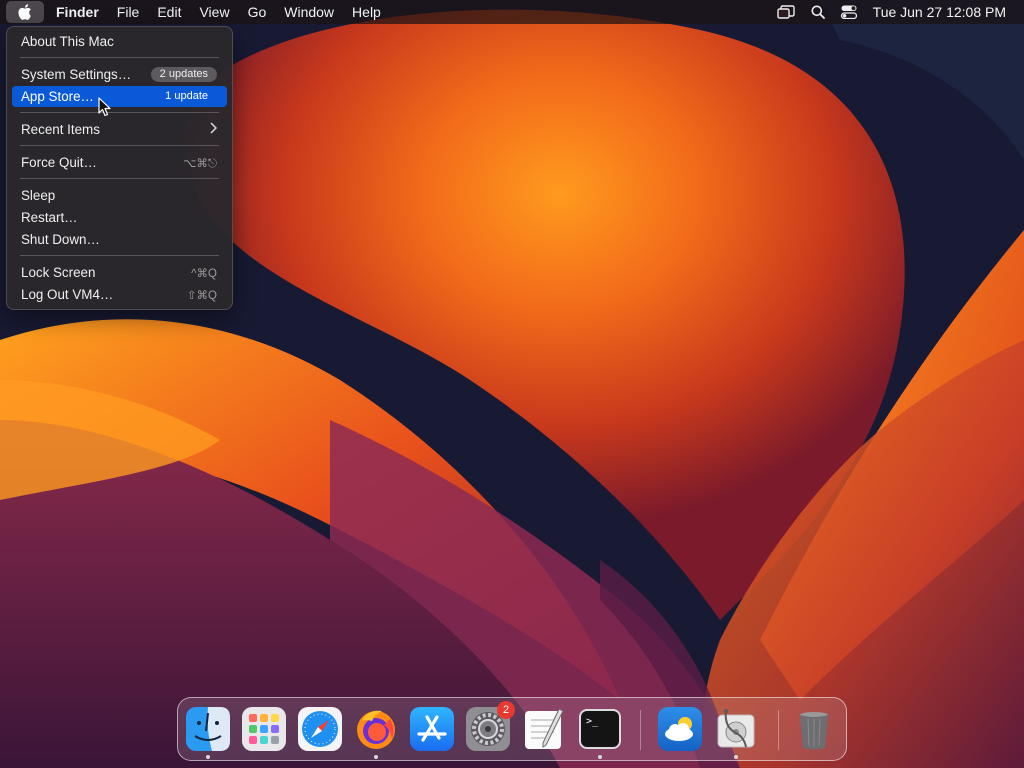 This screenshot has width=1024, height=768. Describe the element at coordinates (257, 12) in the screenshot. I see `menu-go: Go` at that location.